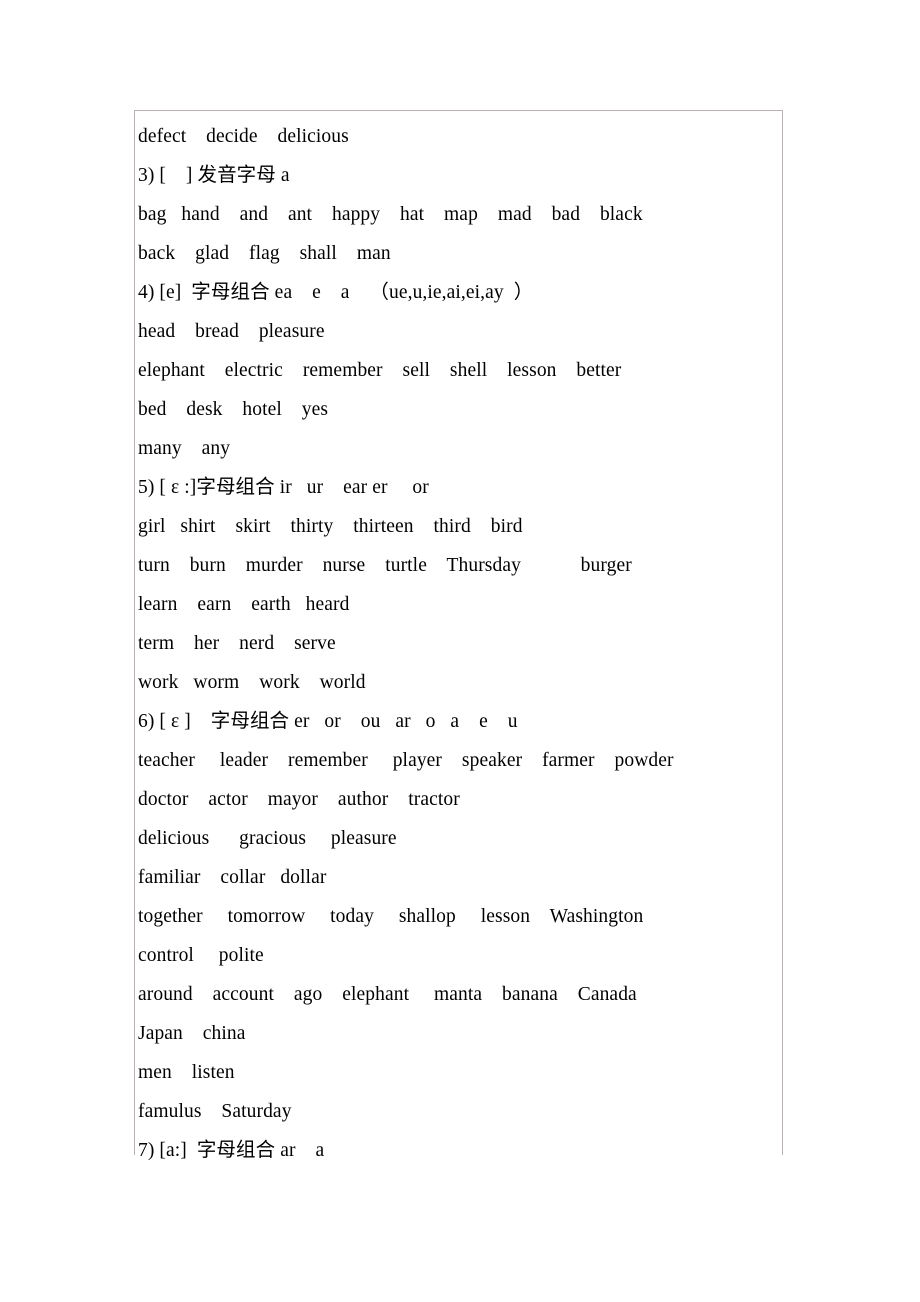 The height and width of the screenshot is (1302, 920). I want to click on text-line-4-words-1: head bread pleasure, so click(231, 331).